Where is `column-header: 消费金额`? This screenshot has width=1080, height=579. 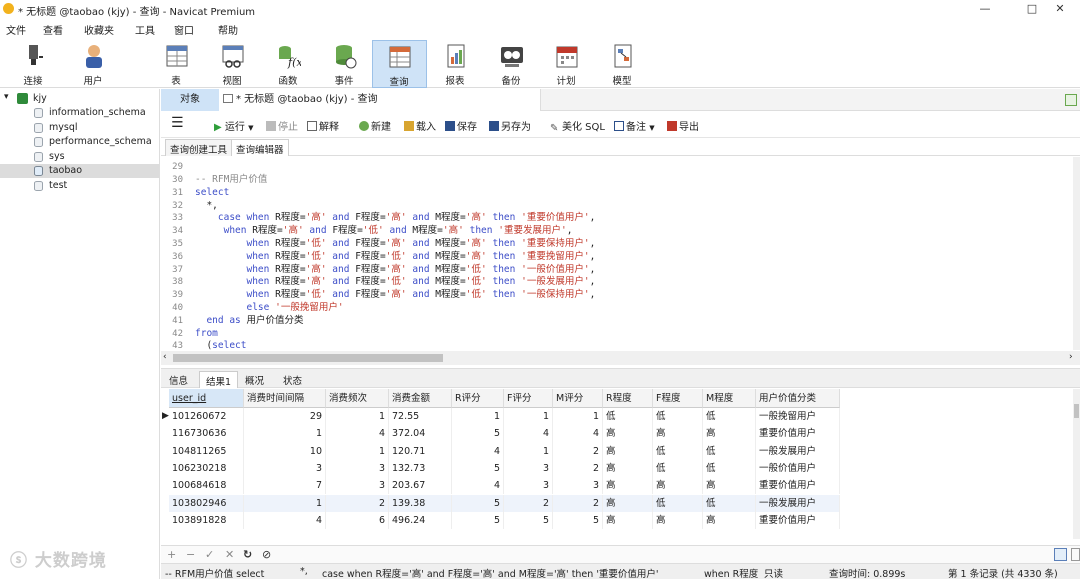
column-header: 消费金额 is located at coordinates (420, 398).